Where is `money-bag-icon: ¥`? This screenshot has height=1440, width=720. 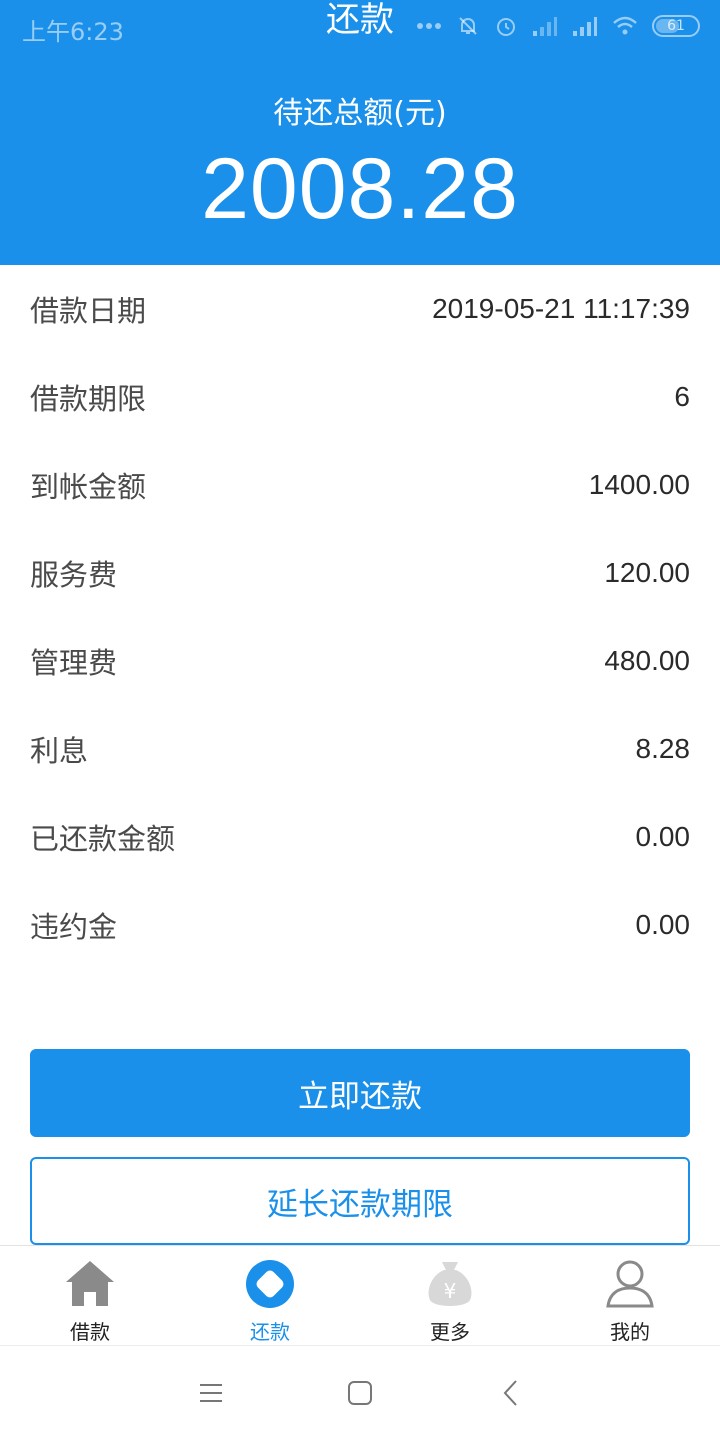
money-bag-icon: ¥ is located at coordinates (450, 1284).